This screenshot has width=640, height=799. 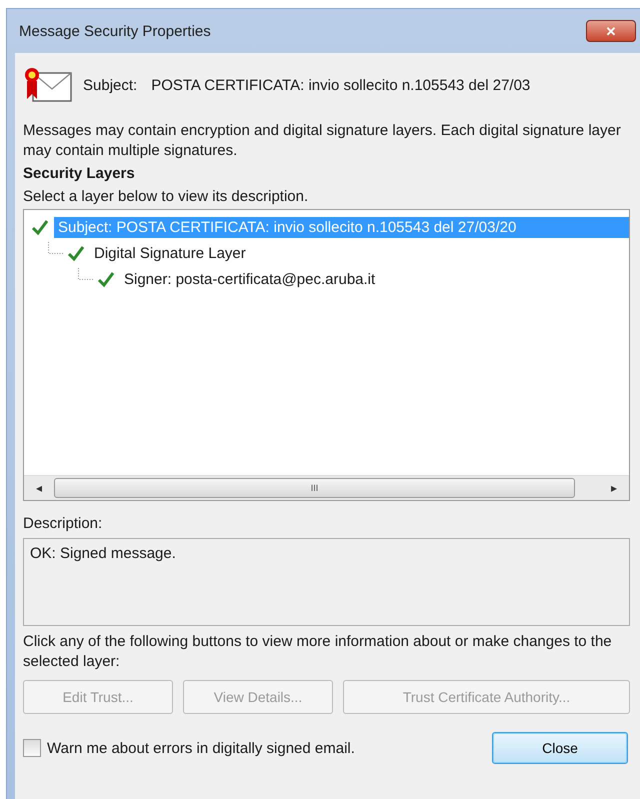 What do you see at coordinates (79, 173) in the screenshot?
I see `section-heading: Security Layers` at bounding box center [79, 173].